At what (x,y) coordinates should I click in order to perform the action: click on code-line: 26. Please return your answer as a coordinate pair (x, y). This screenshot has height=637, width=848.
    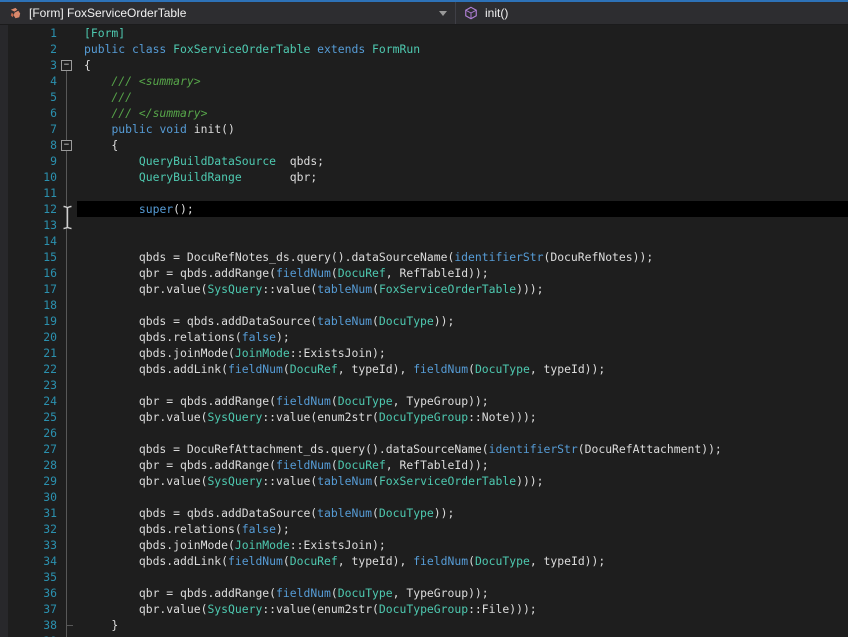
    Looking at the image, I should click on (424, 433).